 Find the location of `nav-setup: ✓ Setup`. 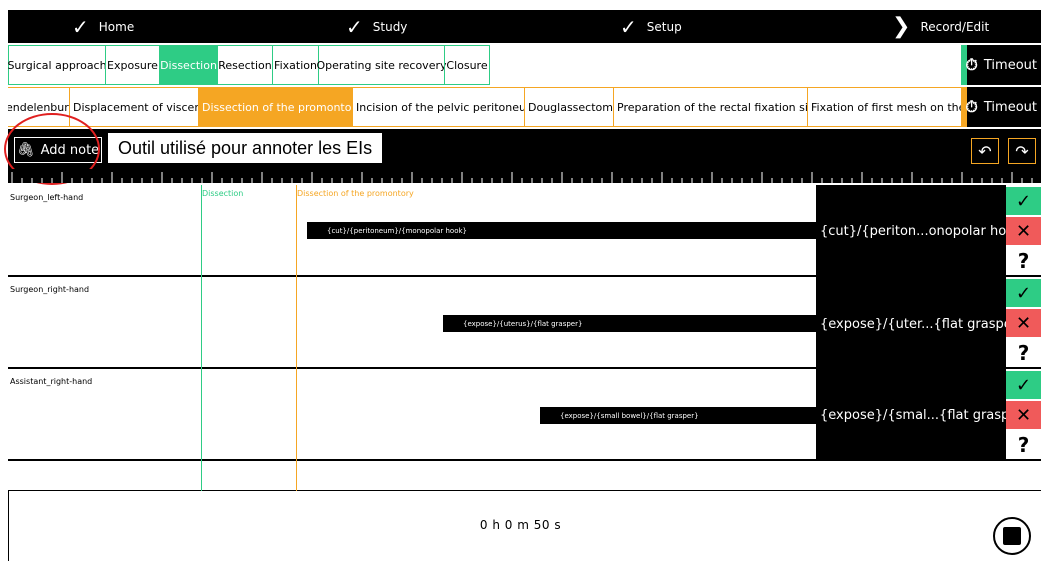

nav-setup: ✓ Setup is located at coordinates (651, 26).